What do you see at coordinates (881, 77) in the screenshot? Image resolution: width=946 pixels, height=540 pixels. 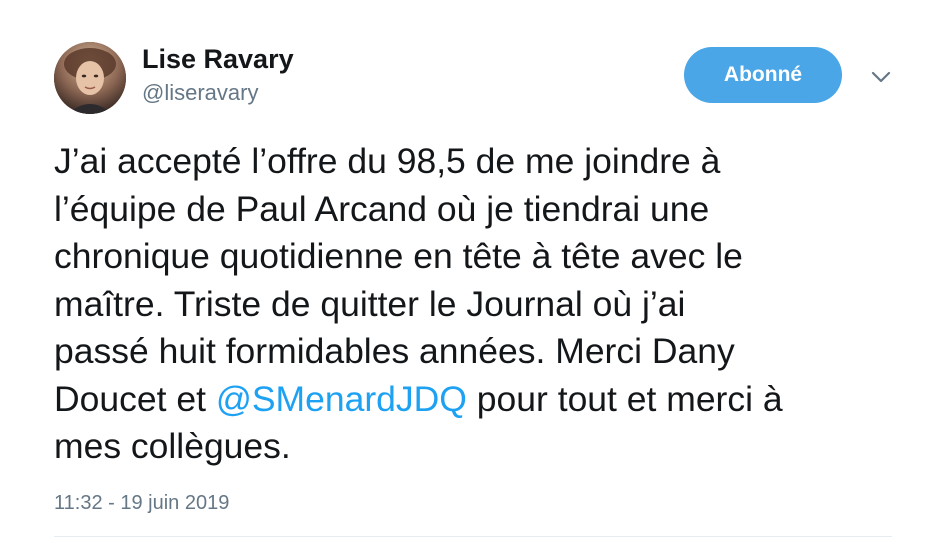 I see `chevron-down-icon` at bounding box center [881, 77].